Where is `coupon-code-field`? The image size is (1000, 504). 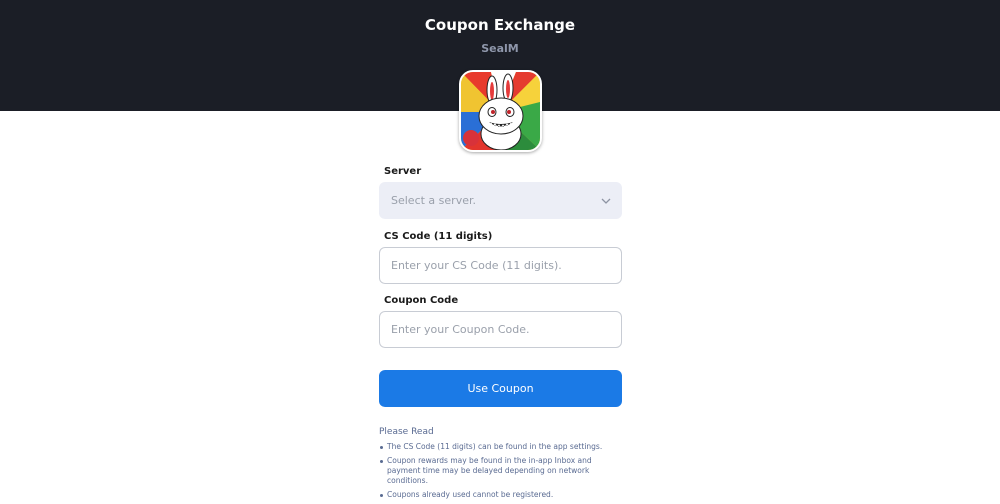
coupon-code-field is located at coordinates (500, 329).